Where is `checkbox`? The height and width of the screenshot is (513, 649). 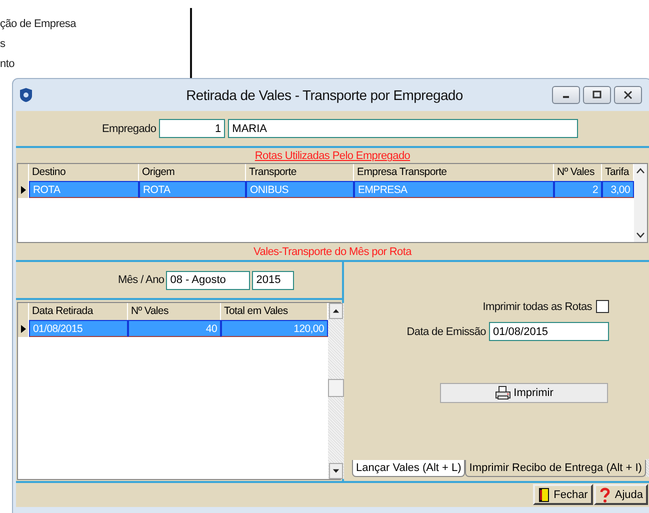 checkbox is located at coordinates (602, 306).